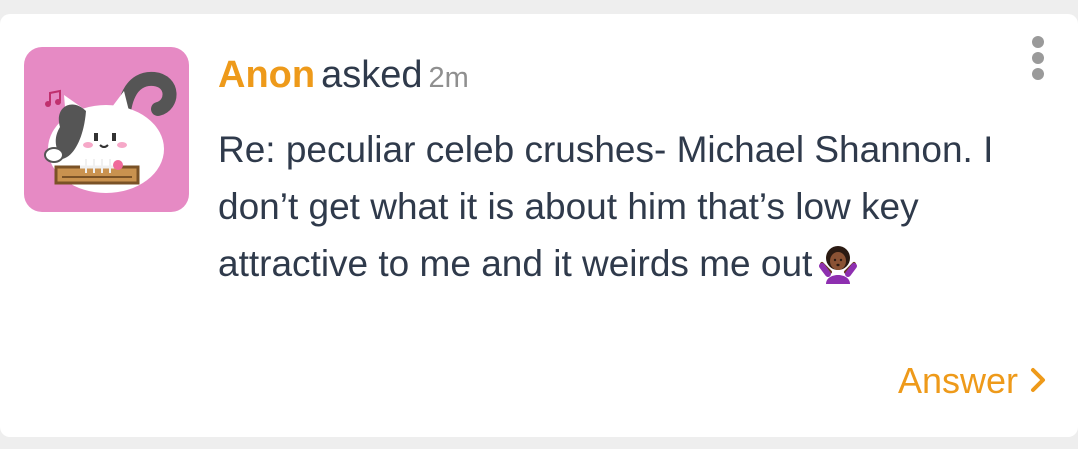 This screenshot has width=1078, height=449. Describe the element at coordinates (372, 75) in the screenshot. I see `action-verb: asked` at that location.